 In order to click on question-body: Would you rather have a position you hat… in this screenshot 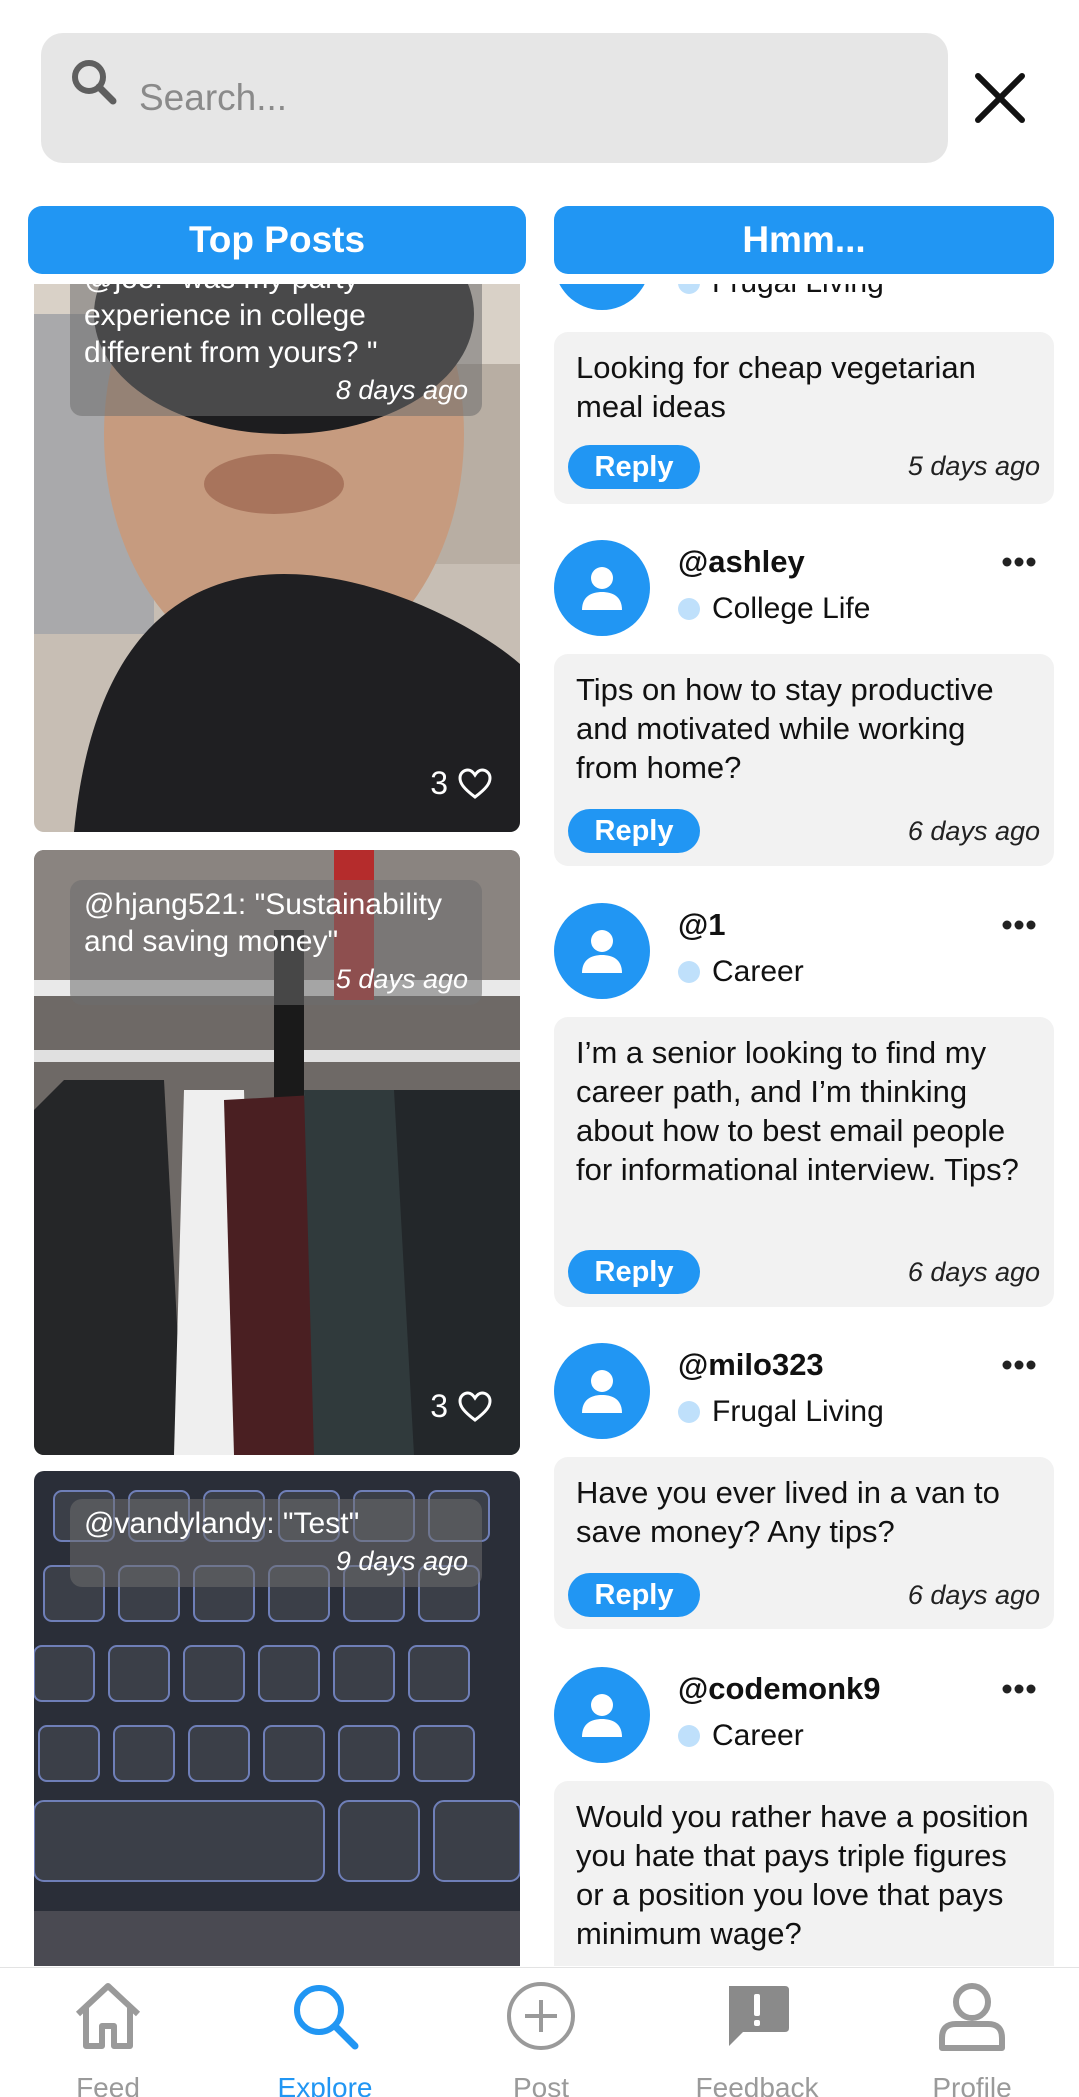, I will do `click(804, 1873)`.